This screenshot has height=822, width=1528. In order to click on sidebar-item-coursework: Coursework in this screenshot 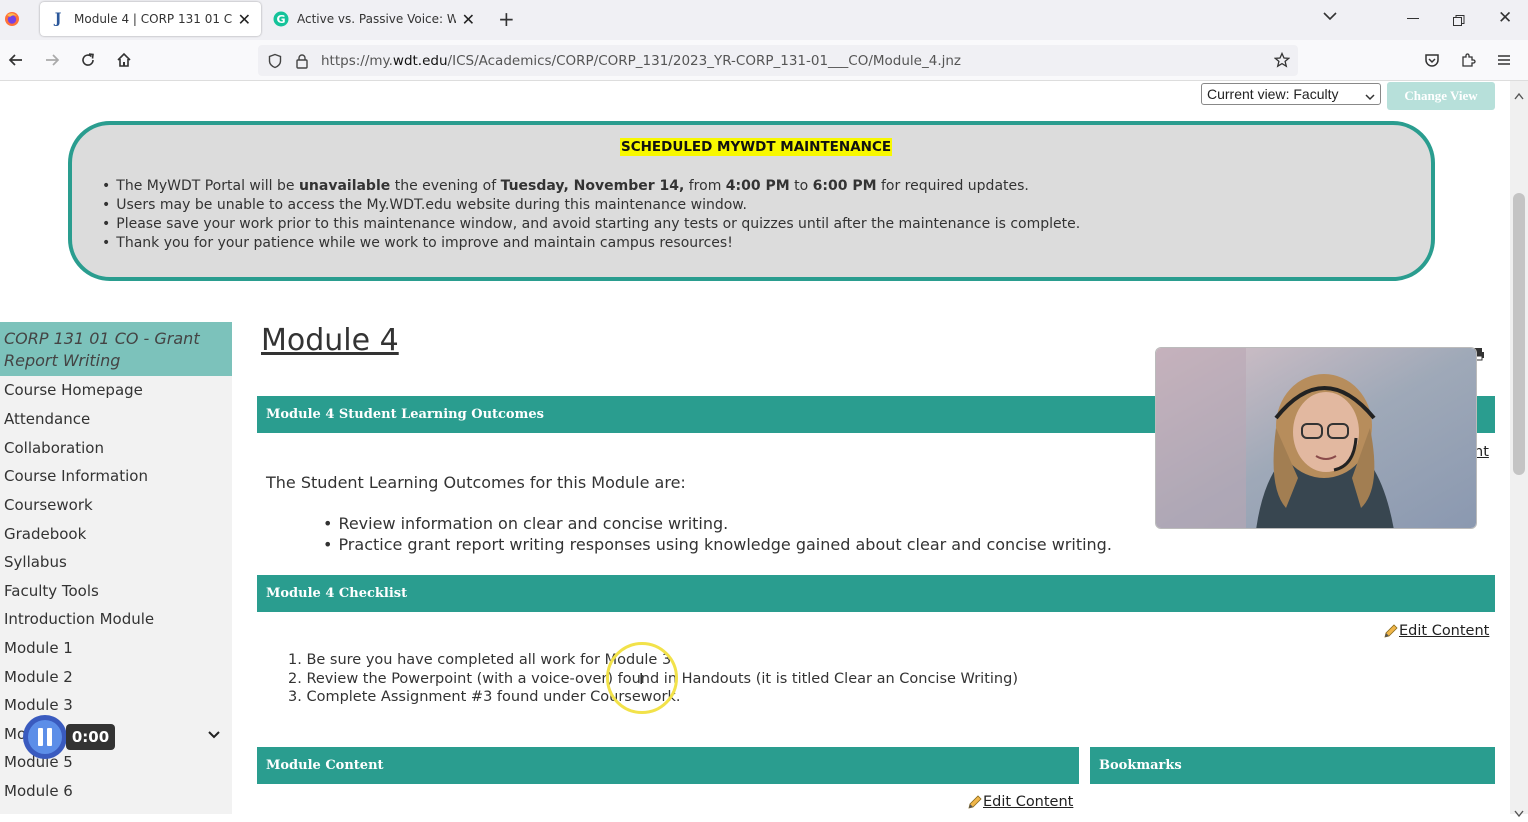, I will do `click(48, 505)`.